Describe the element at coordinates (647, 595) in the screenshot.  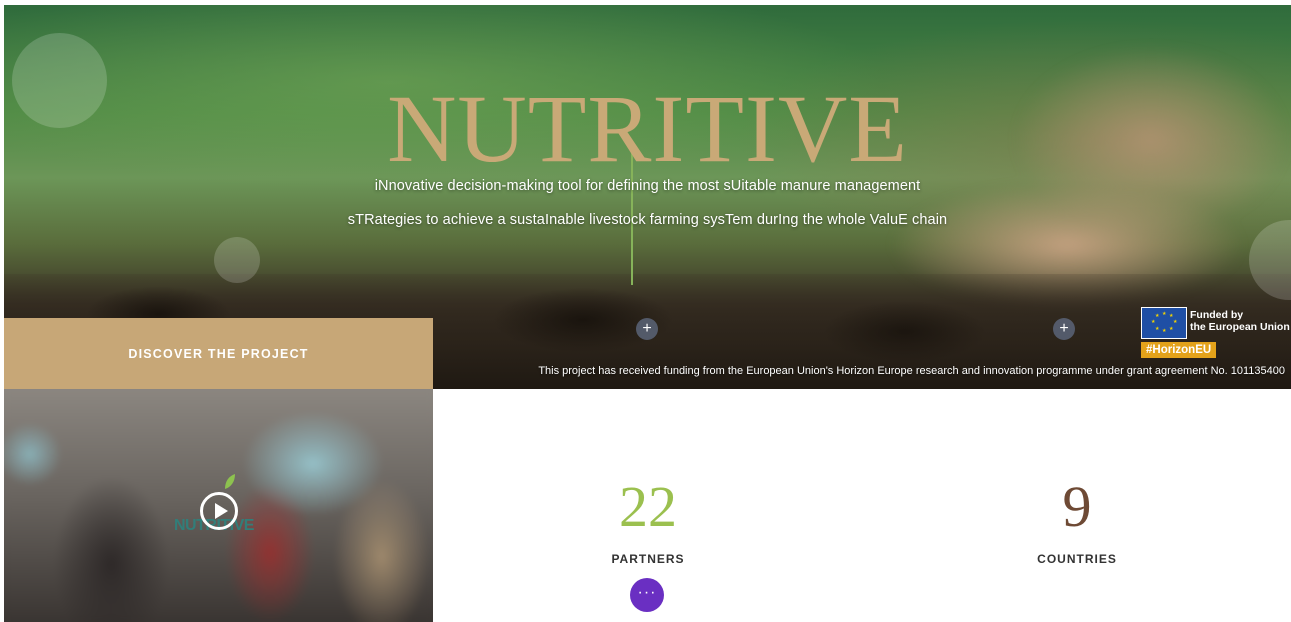
I see `more-options-button: ···` at that location.